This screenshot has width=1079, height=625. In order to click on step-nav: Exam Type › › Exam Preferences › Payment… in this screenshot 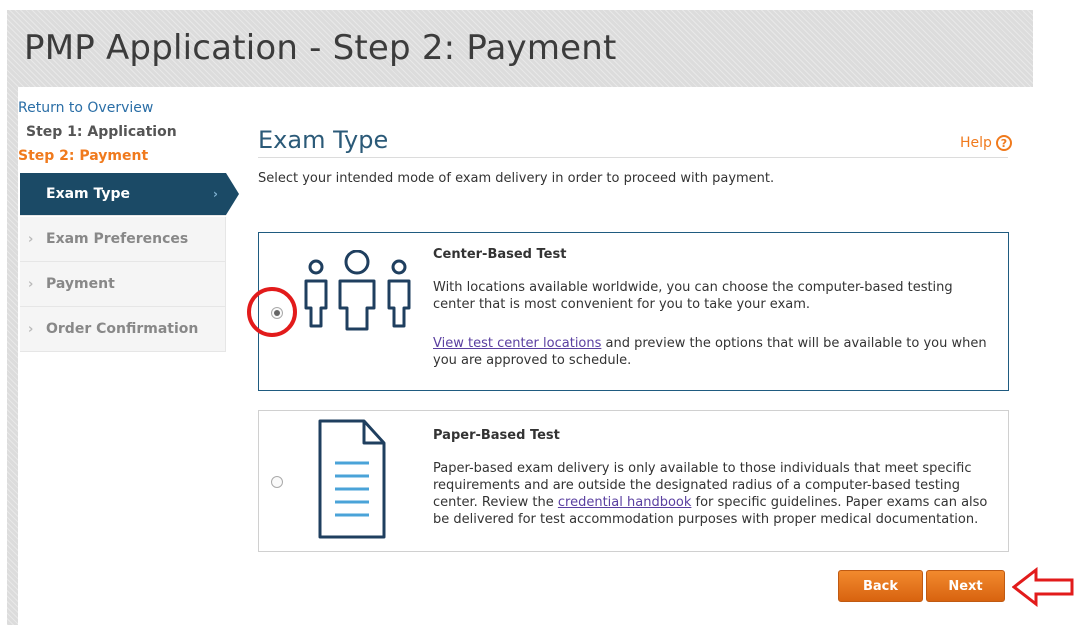, I will do `click(129, 262)`.